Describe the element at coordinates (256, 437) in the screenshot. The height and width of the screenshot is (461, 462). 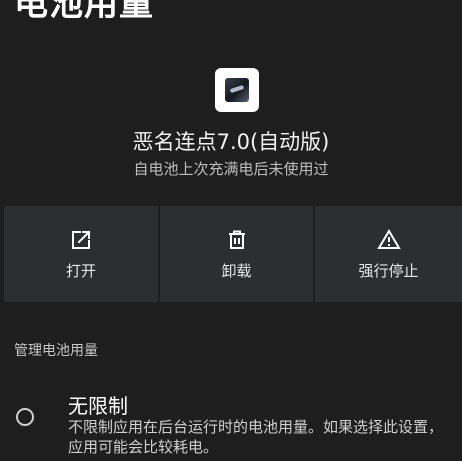
I see `option-description: 不限制应用在后台运行时的电池用量。如果选择此设置，应用可能会比较耗电。` at that location.